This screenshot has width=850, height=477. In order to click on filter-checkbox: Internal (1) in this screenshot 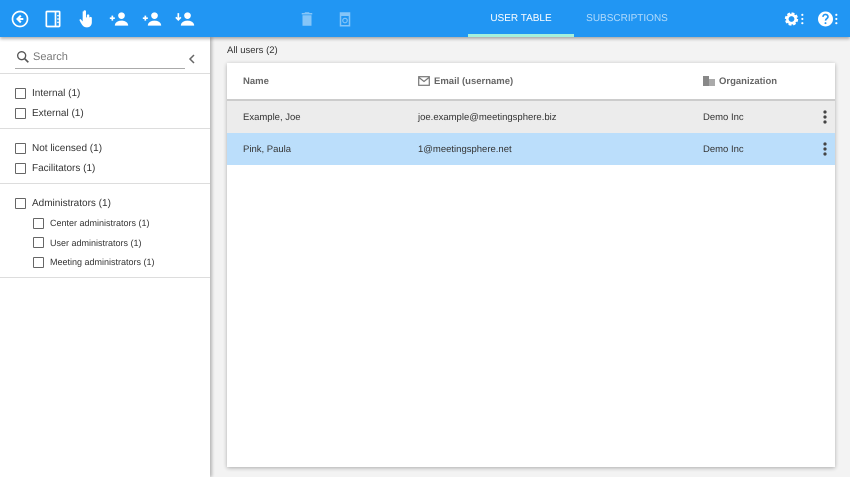, I will do `click(105, 94)`.